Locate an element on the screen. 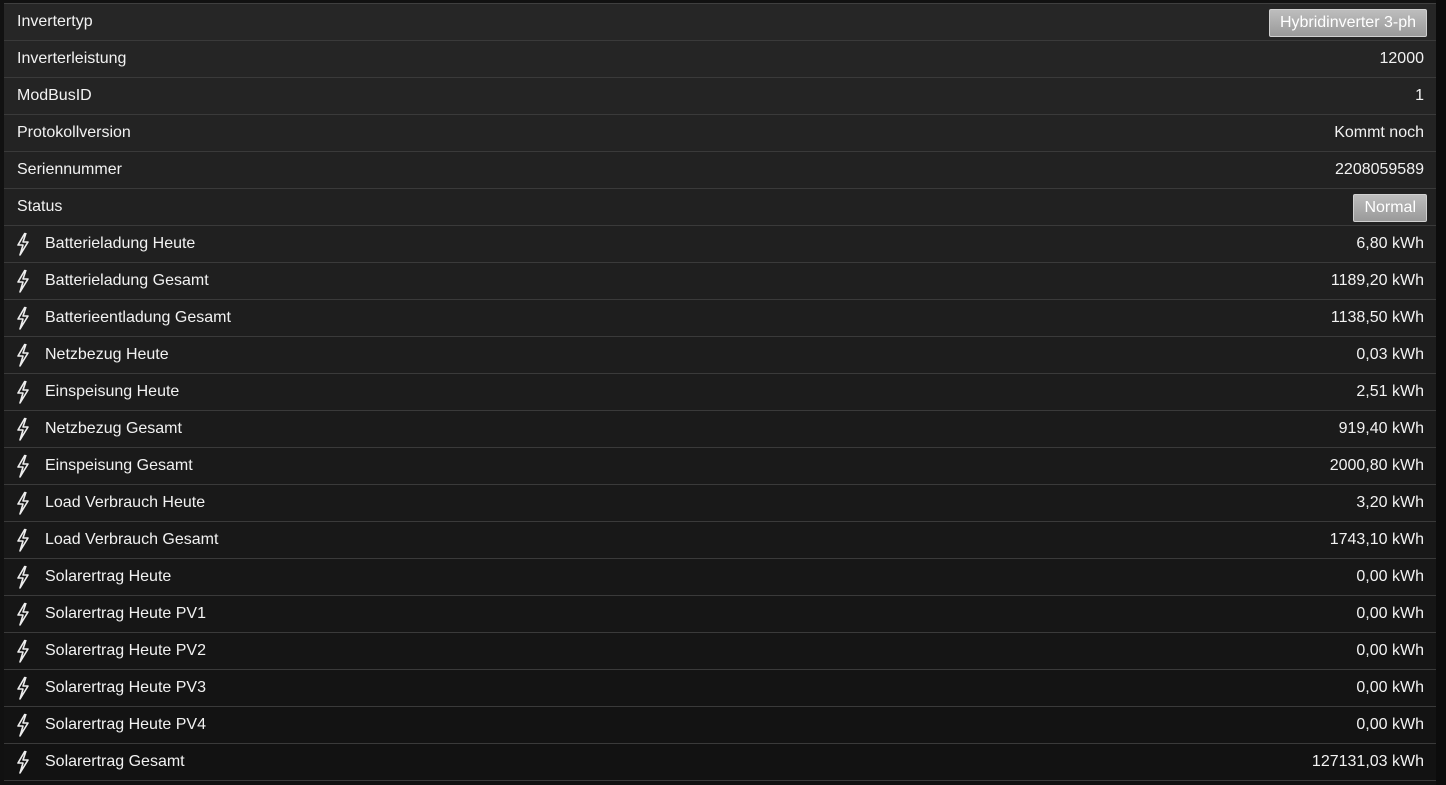 The image size is (1446, 785). row-label: Solarertrag Heute is located at coordinates (108, 576).